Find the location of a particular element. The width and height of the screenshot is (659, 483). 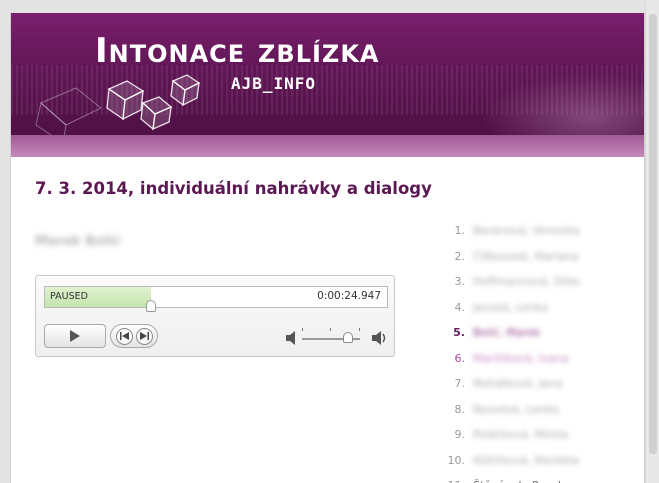

speaker-high-icon is located at coordinates (380, 338).